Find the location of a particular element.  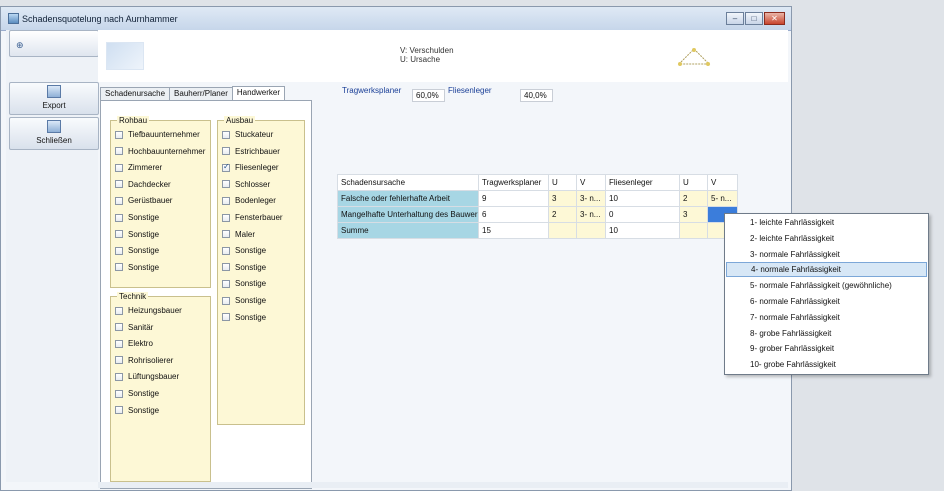

grid-cell: 6 is located at coordinates (513, 214).